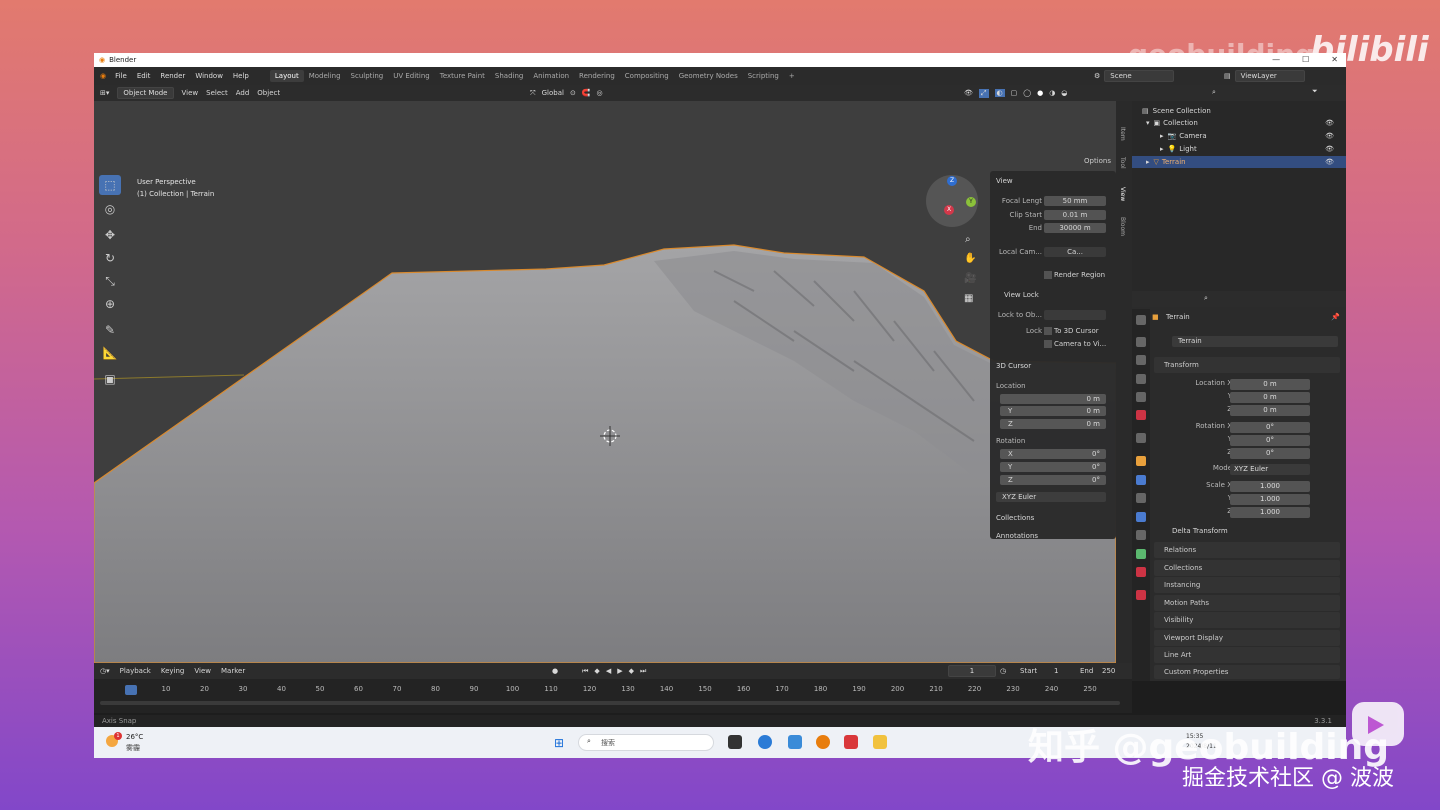 This screenshot has width=1440, height=810. Describe the element at coordinates (1013, 366) in the screenshot. I see `section-3d-cursor: 3D Cursor` at that location.